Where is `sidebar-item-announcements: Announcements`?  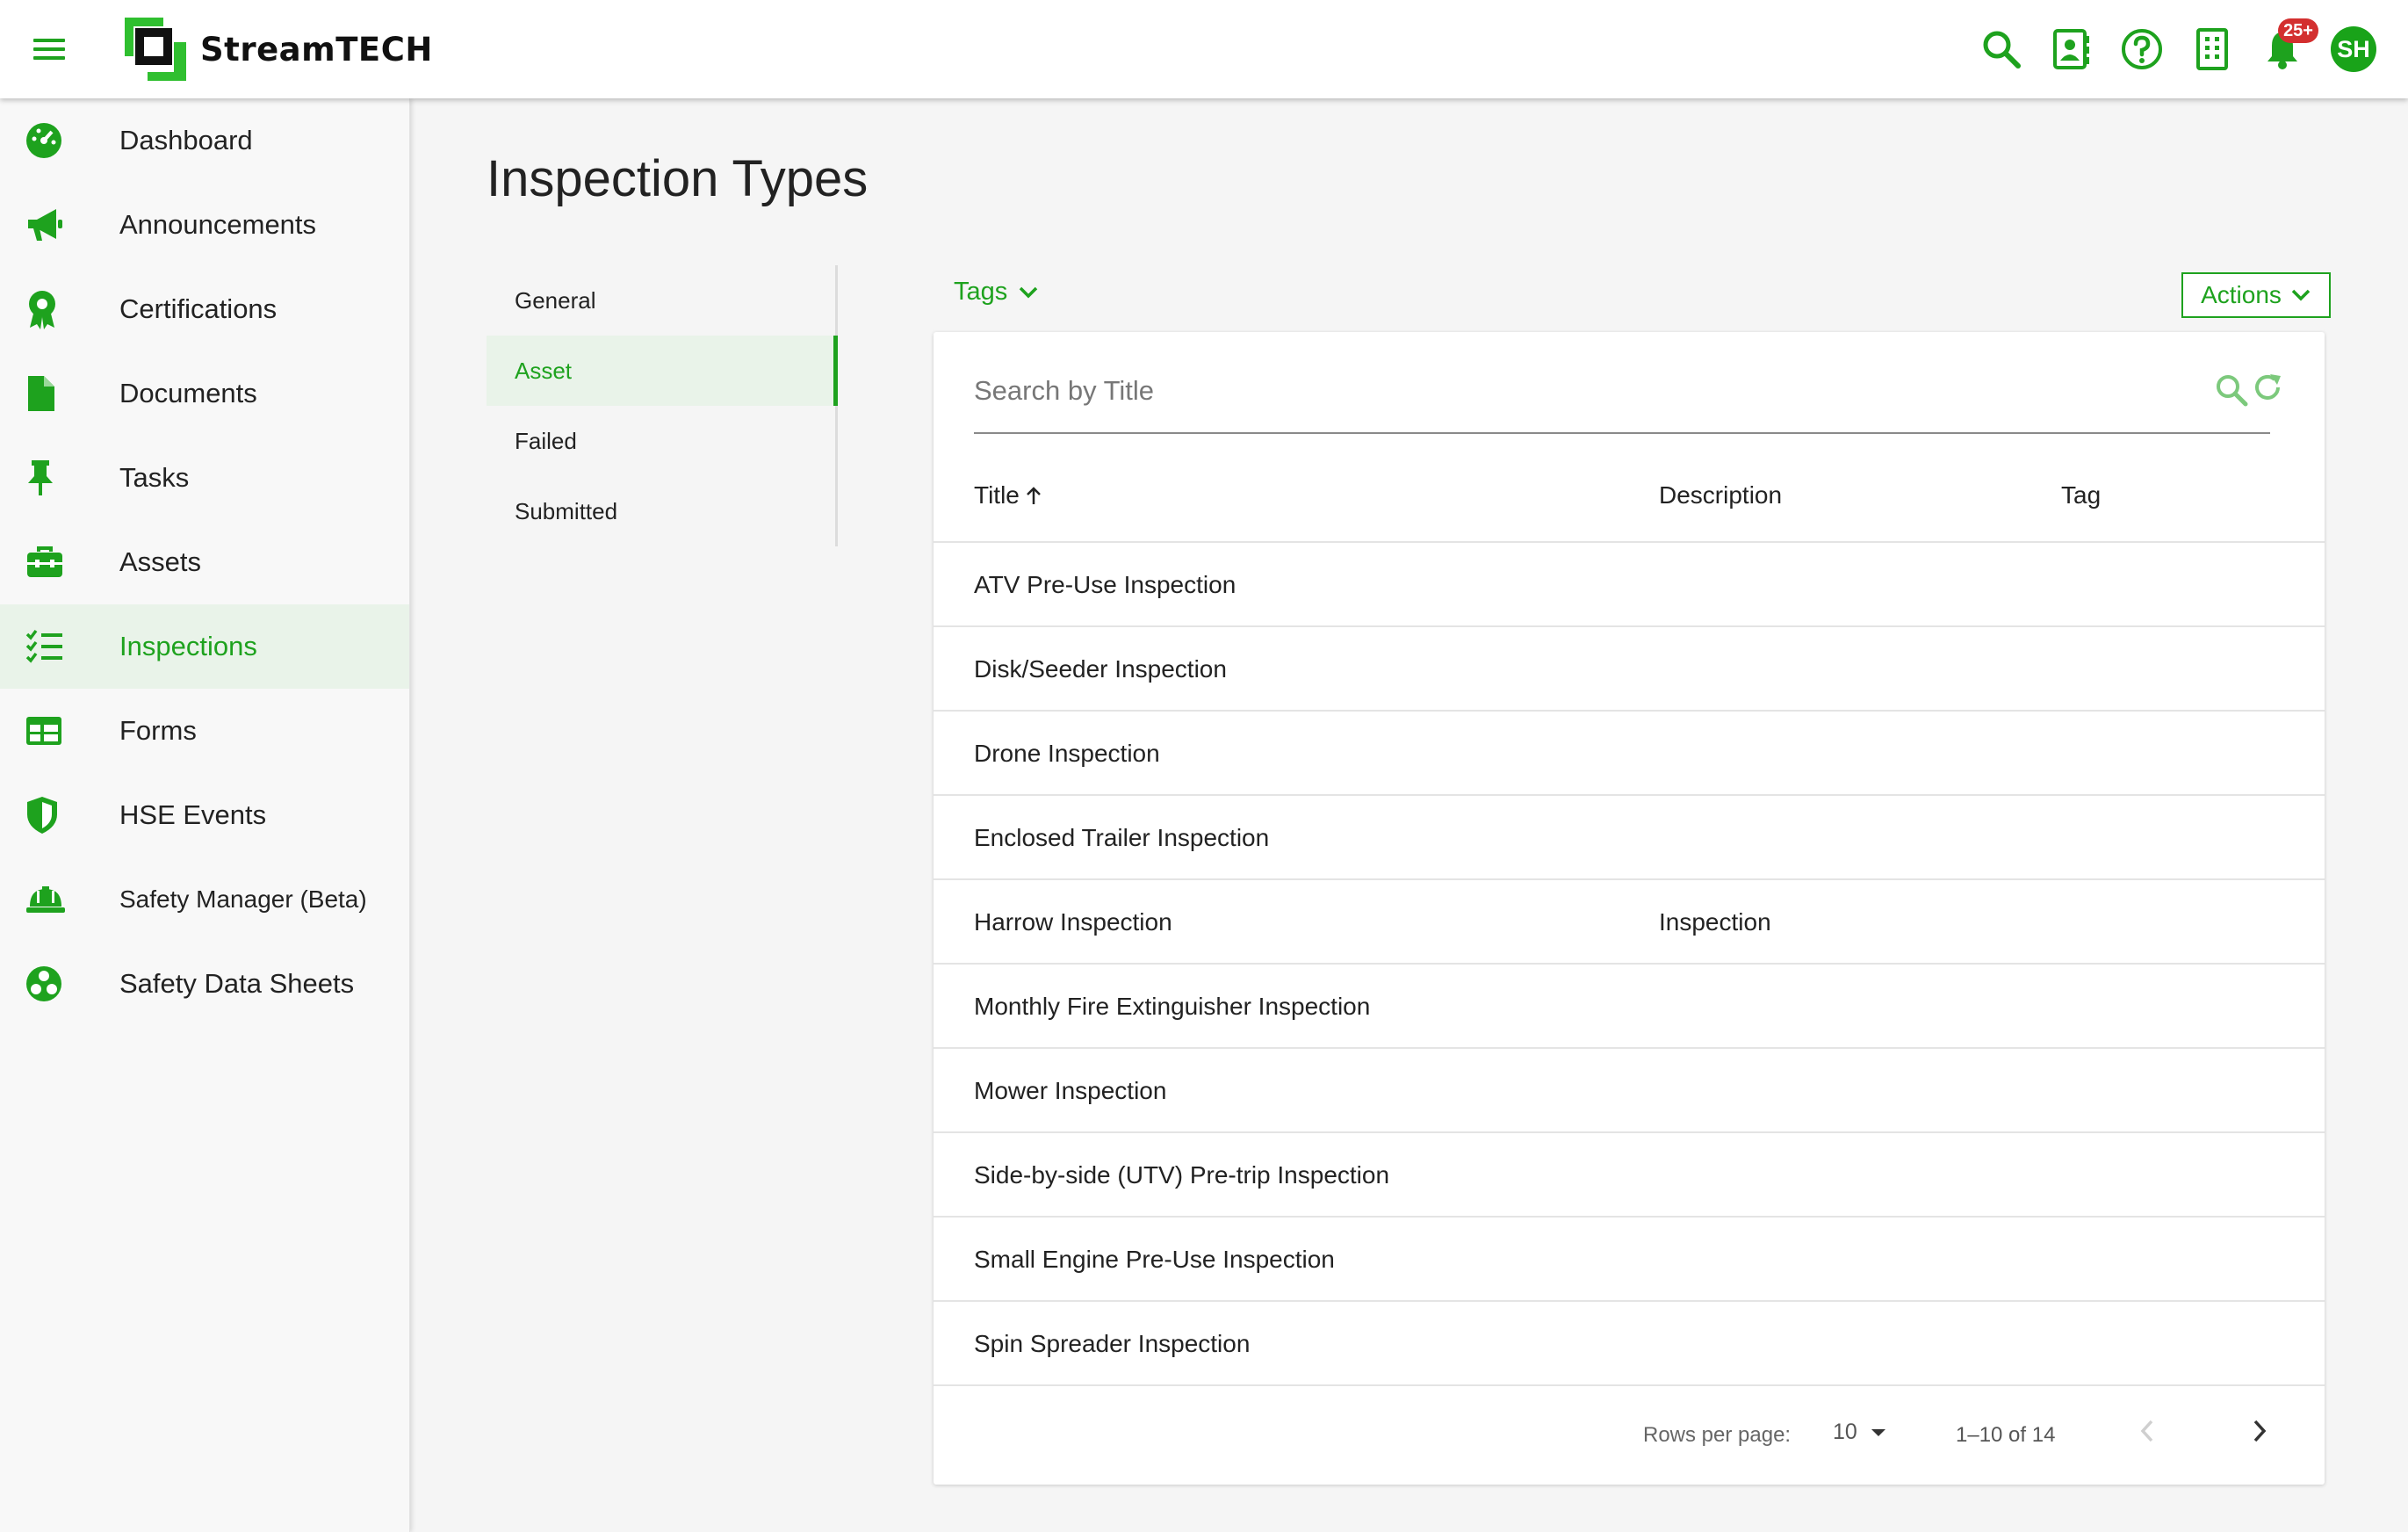
sidebar-item-announcements: Announcements is located at coordinates (204, 225).